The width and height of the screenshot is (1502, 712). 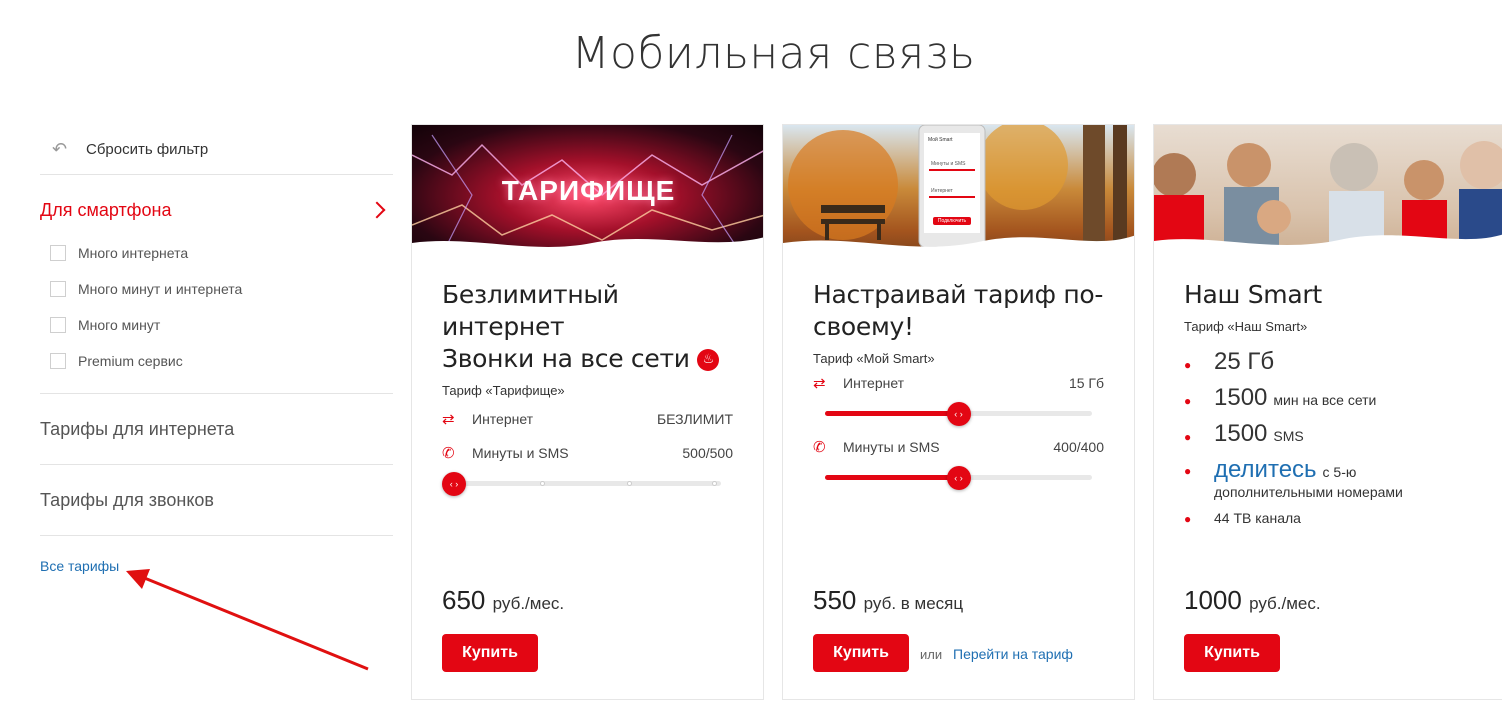 I want to click on price-unit: руб. в месяц, so click(x=913, y=603).